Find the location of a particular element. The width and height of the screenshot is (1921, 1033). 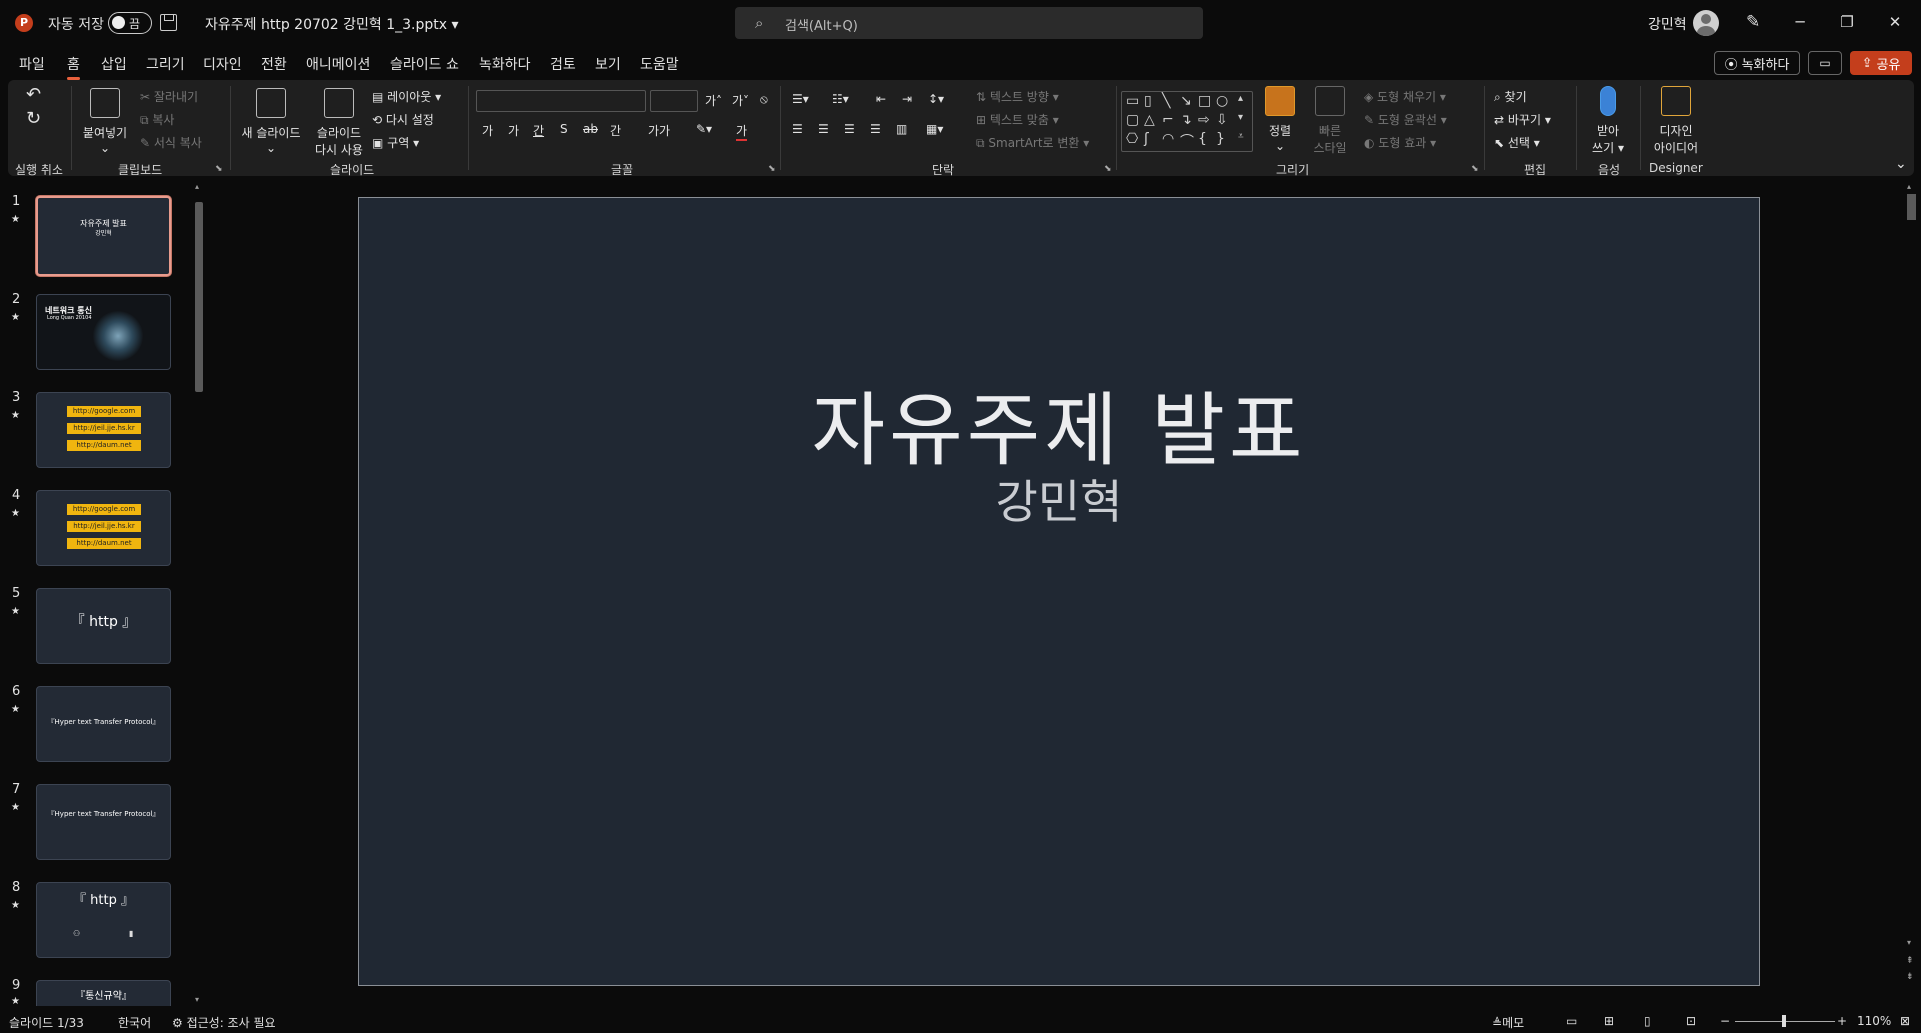

shape-fill-button: ◈ 도형 채우기 ▾ is located at coordinates (1405, 96).